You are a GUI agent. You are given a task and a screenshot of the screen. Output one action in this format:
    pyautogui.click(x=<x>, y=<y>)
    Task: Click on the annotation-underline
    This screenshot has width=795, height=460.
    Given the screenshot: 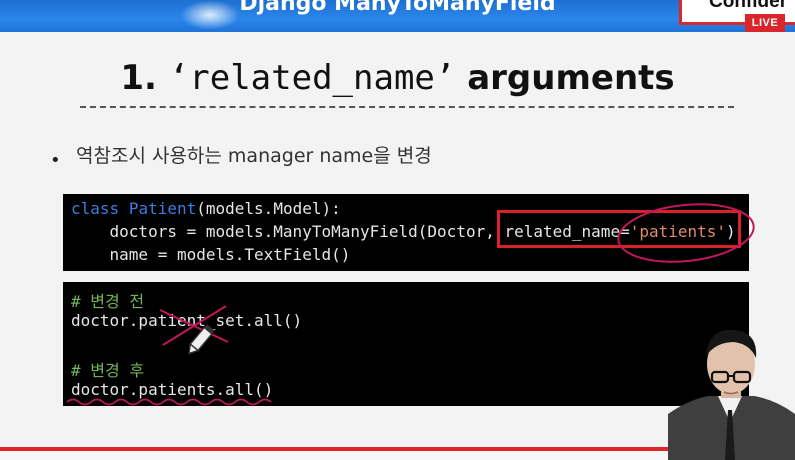 What is the action you would take?
    pyautogui.click(x=169, y=402)
    